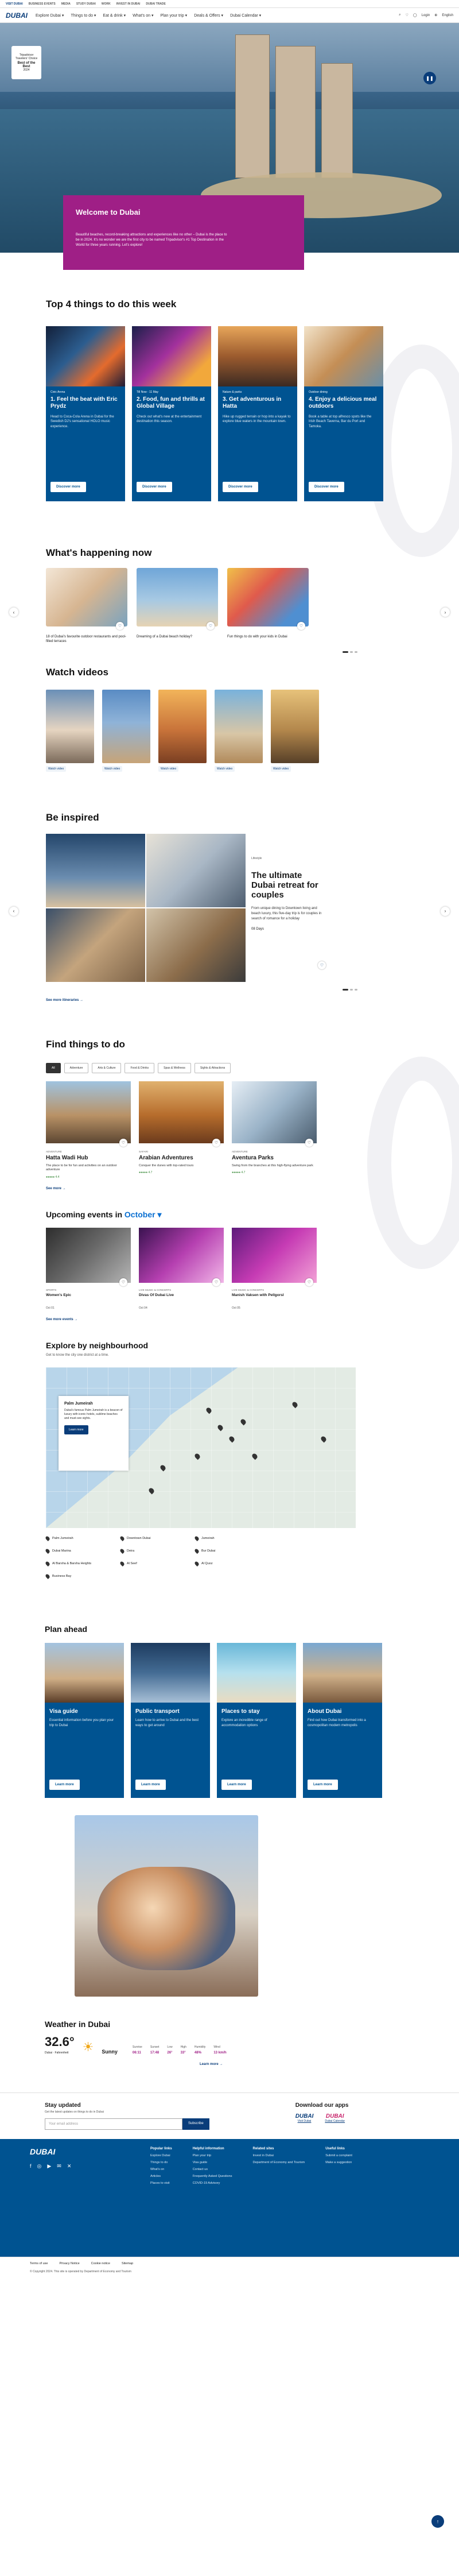 This screenshot has height=2576, width=459. What do you see at coordinates (245, 15) in the screenshot?
I see `nav-dubai-calendar: Dubai Calendar ▾` at bounding box center [245, 15].